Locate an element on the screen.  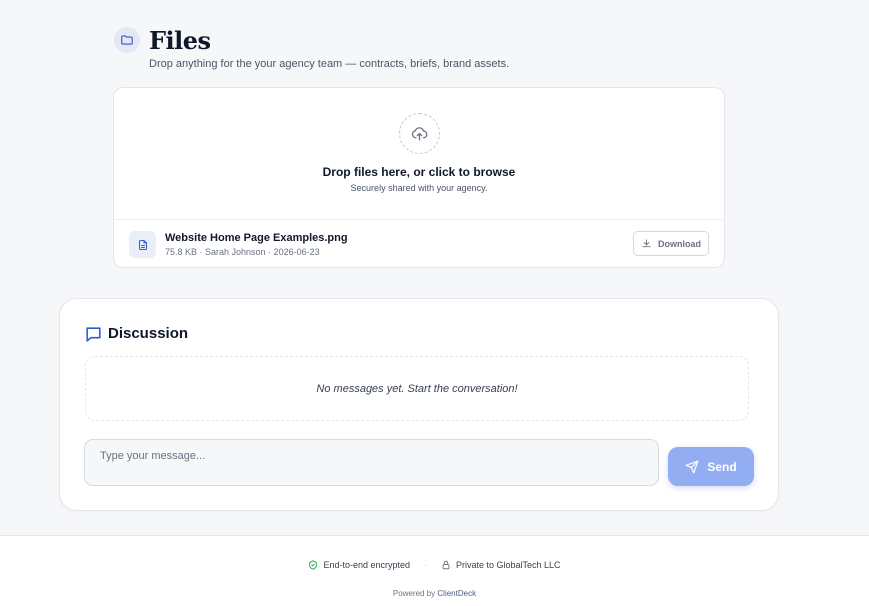
powered-brand-link: ClientDeck is located at coordinates (456, 593).